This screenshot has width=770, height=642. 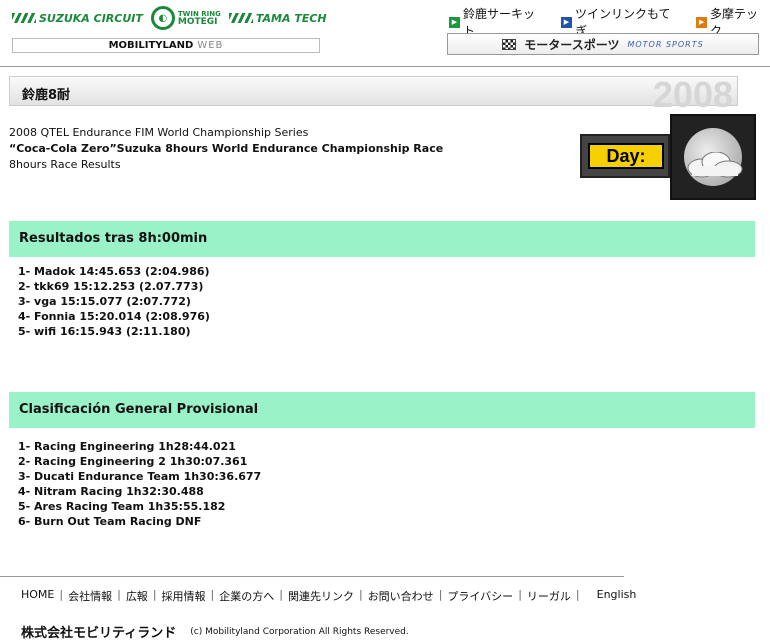 What do you see at coordinates (480, 596) in the screenshot?
I see `footer-link-privacy: プライバシー` at bounding box center [480, 596].